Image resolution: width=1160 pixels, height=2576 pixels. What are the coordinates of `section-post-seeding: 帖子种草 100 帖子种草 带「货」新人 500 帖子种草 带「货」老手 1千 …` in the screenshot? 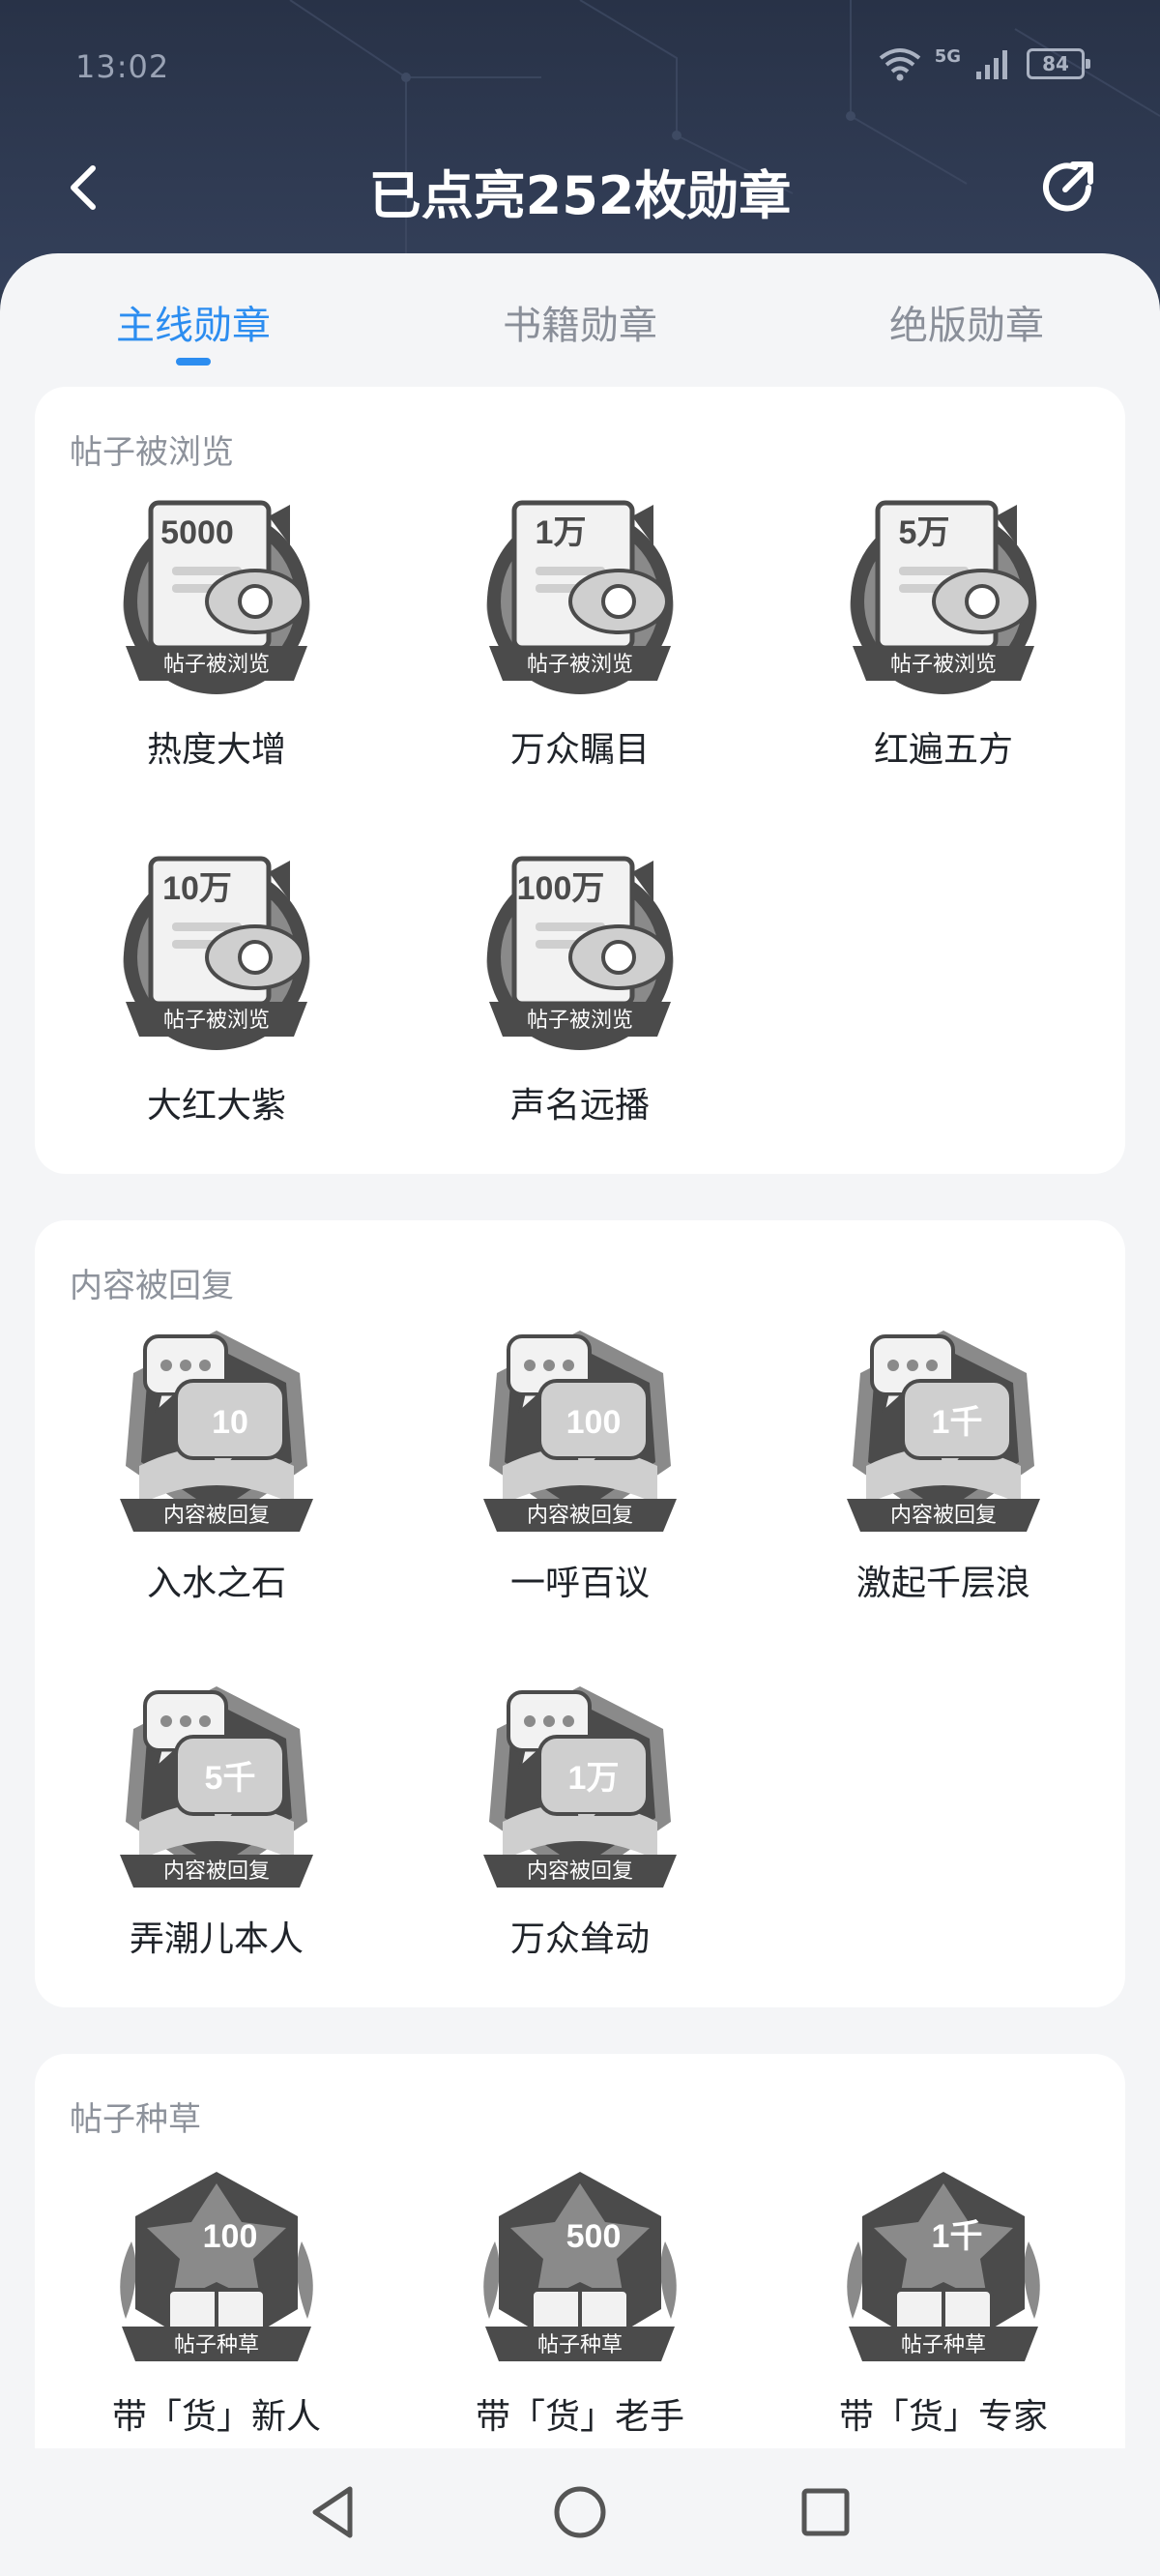 It's located at (580, 2251).